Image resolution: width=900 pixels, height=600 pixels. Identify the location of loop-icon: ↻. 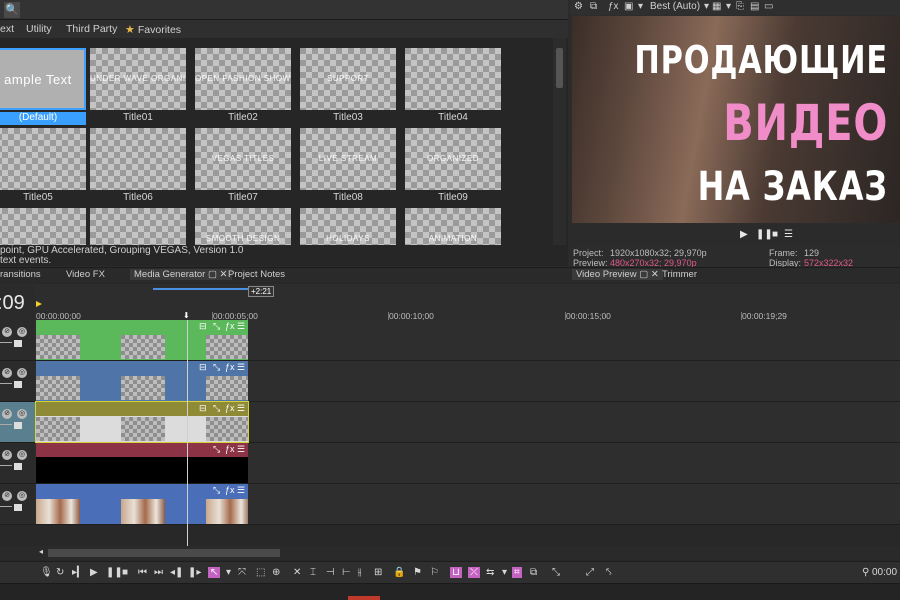
(60, 572).